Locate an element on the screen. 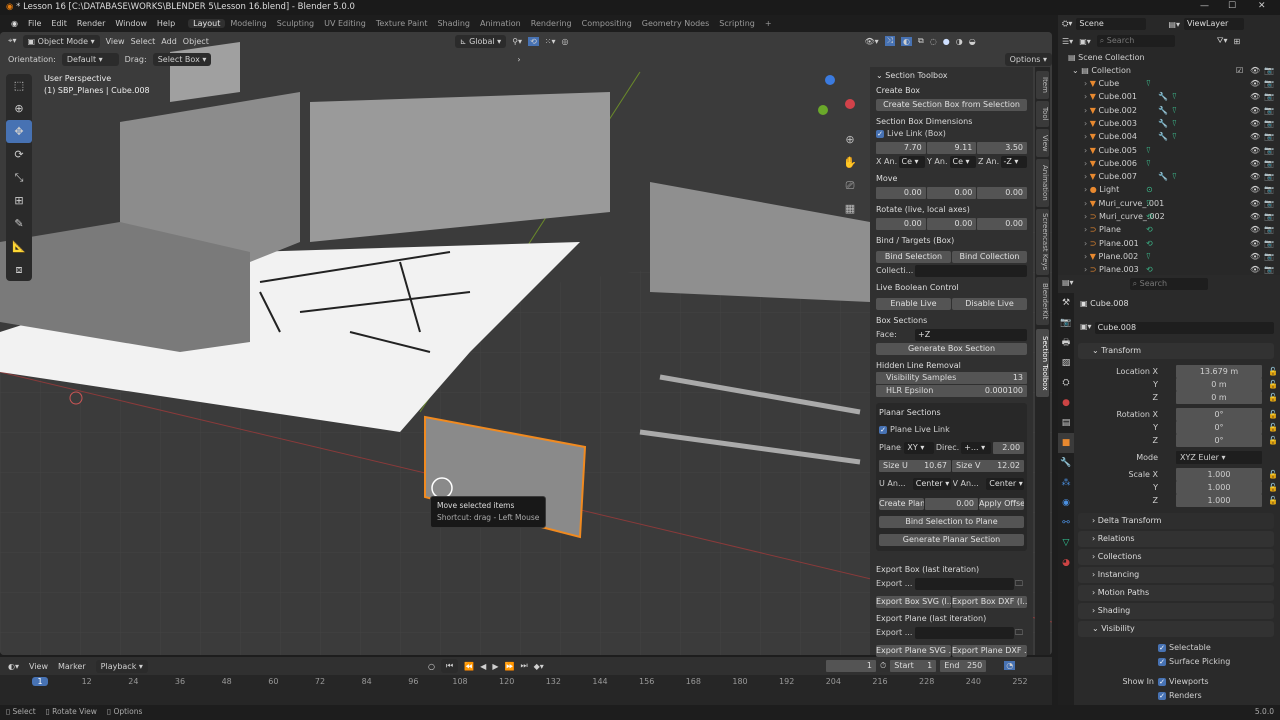 The width and height of the screenshot is (1280, 720). view-layer-tab-icon: ▨ is located at coordinates (1066, 363).